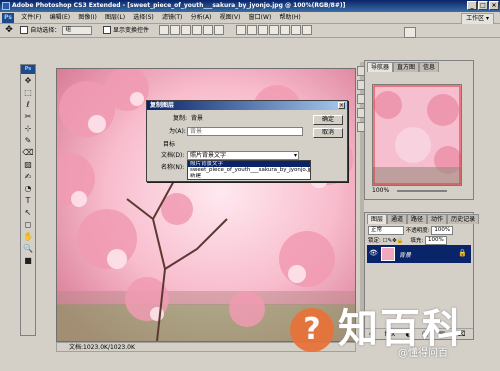  What do you see at coordinates (208, 30) in the screenshot?
I see `align-center-icon` at bounding box center [208, 30].